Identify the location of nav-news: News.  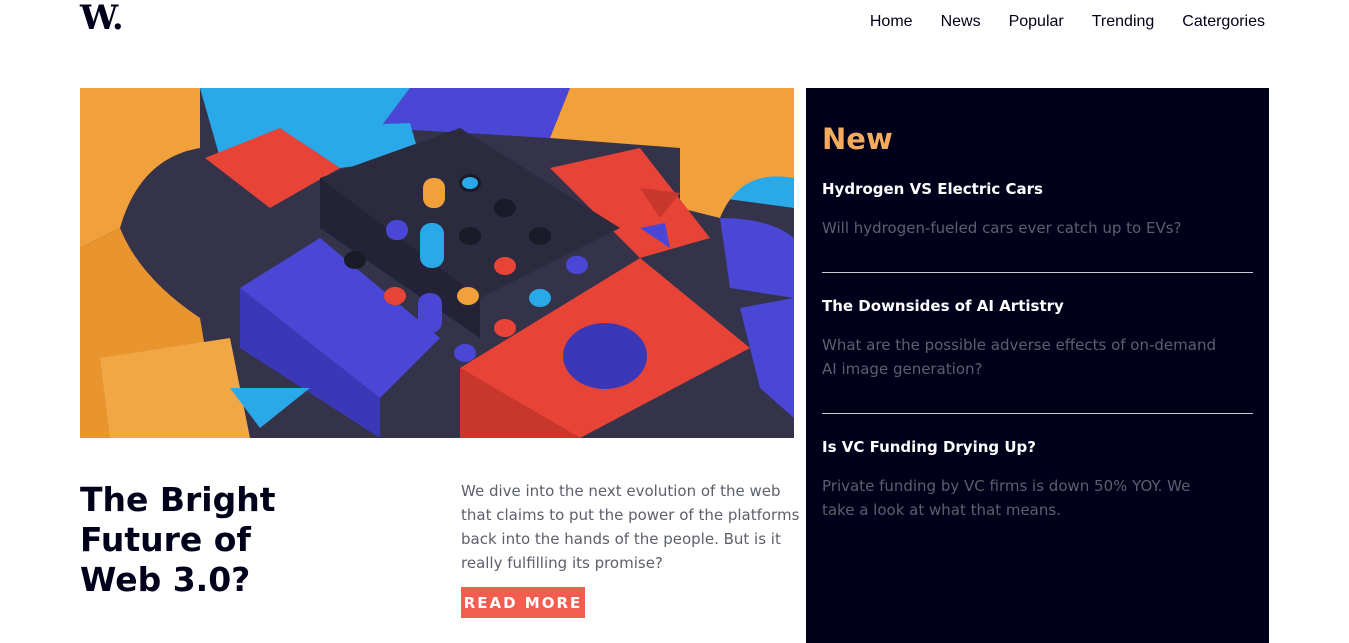
(961, 22).